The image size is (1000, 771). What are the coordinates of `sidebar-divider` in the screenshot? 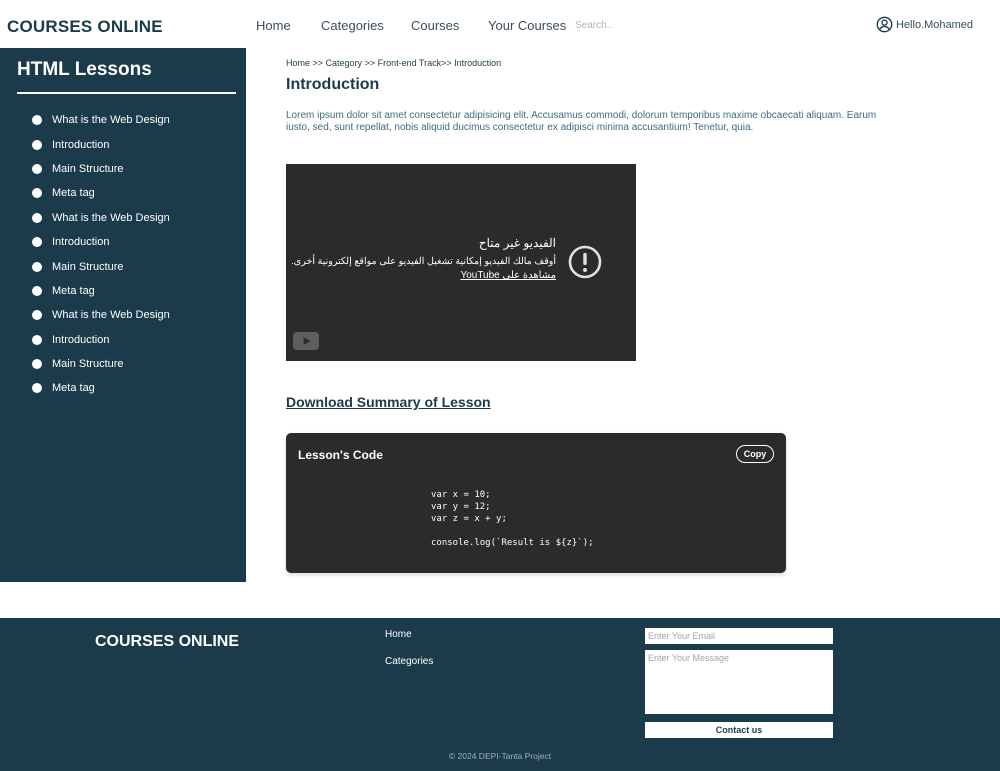 It's located at (126, 93).